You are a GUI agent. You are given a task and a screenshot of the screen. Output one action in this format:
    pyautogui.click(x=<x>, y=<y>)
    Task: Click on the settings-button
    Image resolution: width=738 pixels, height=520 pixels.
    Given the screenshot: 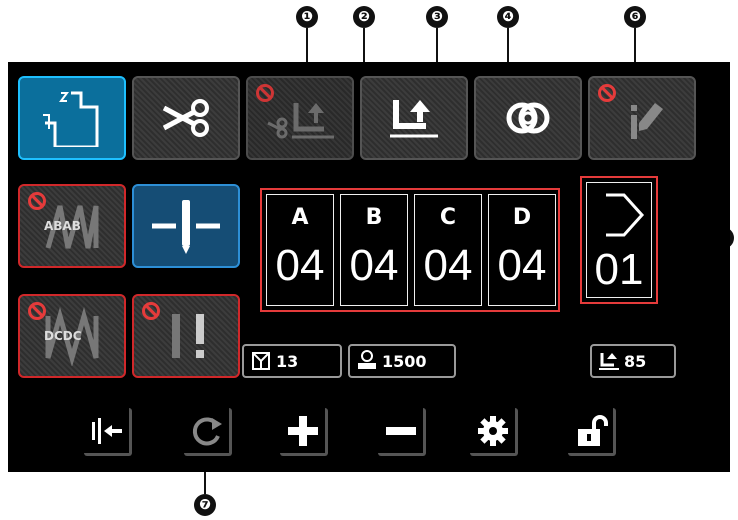 What is the action you would take?
    pyautogui.click(x=494, y=432)
    